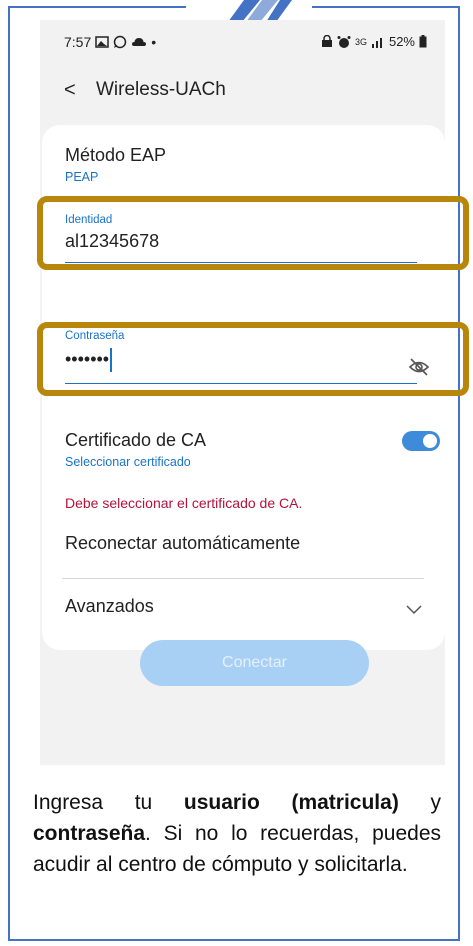 The width and height of the screenshot is (473, 946). What do you see at coordinates (183, 543) in the screenshot?
I see `reconnect-label: Reconectar automáticamente` at bounding box center [183, 543].